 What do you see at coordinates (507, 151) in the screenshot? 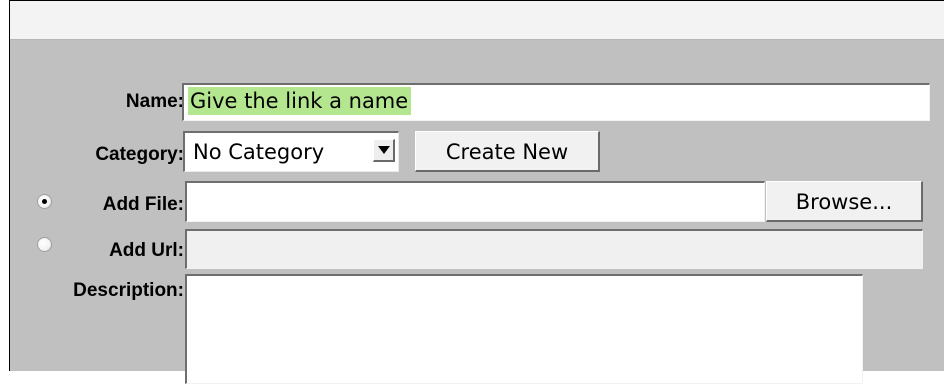
I see `create-new-button: Create New` at bounding box center [507, 151].